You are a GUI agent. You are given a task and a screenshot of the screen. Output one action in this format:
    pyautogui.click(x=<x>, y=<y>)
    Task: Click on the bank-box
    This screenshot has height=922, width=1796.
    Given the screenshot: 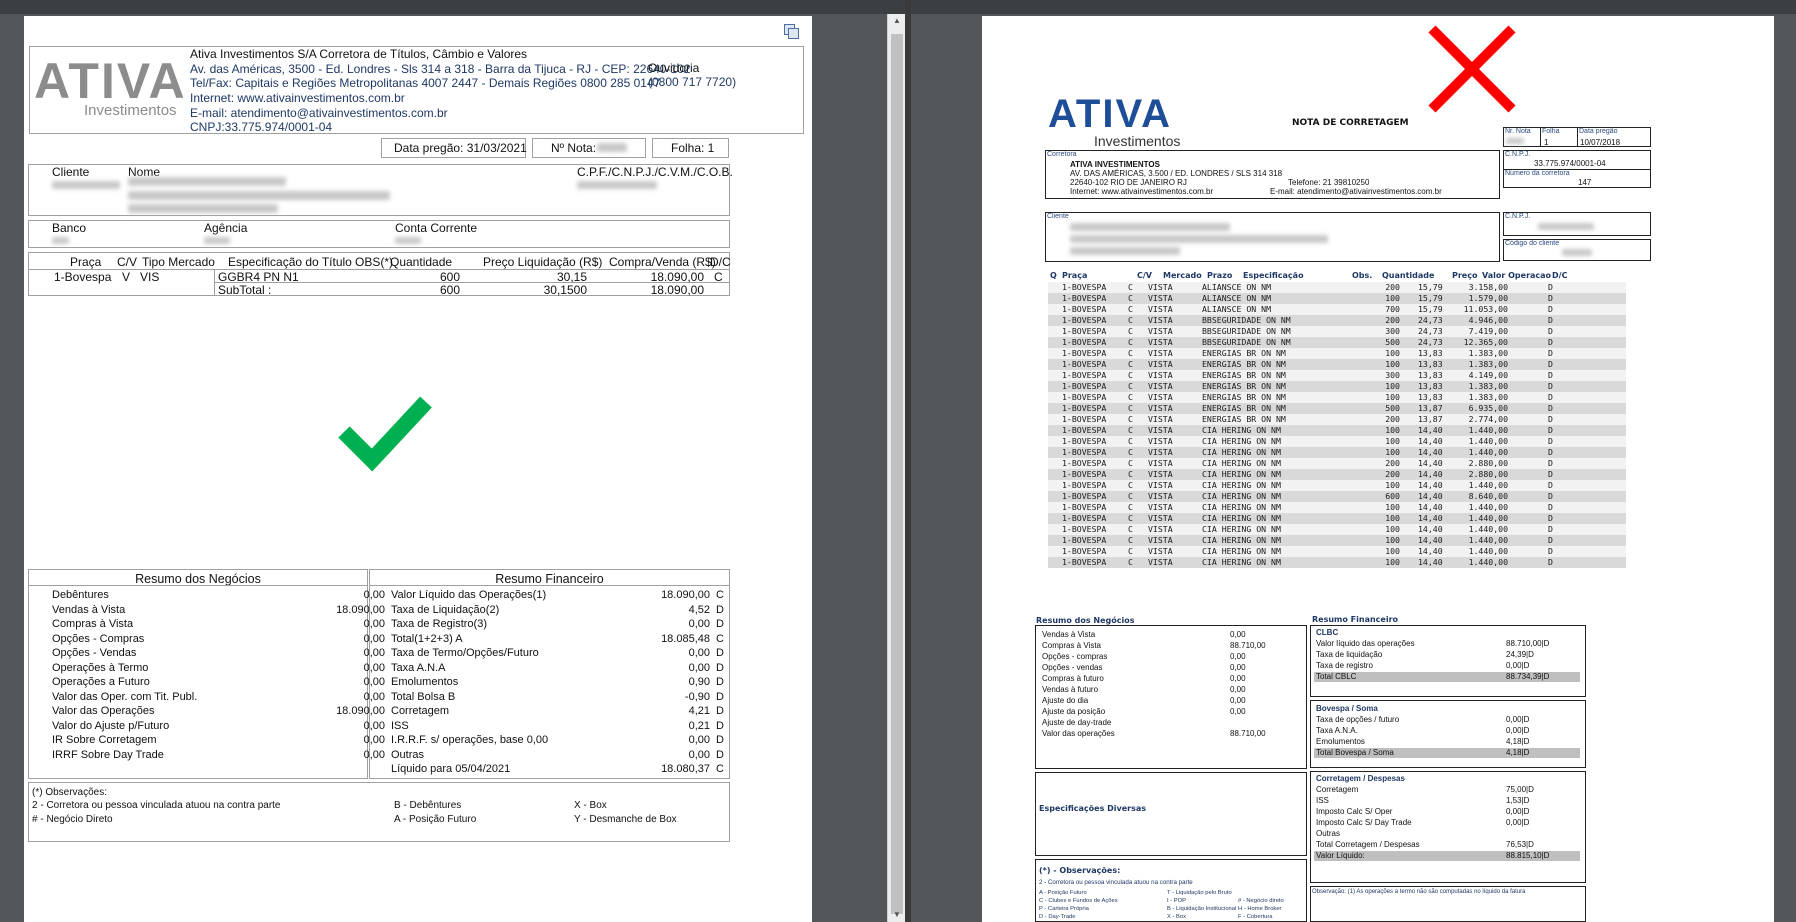 What is the action you would take?
    pyautogui.click(x=379, y=234)
    